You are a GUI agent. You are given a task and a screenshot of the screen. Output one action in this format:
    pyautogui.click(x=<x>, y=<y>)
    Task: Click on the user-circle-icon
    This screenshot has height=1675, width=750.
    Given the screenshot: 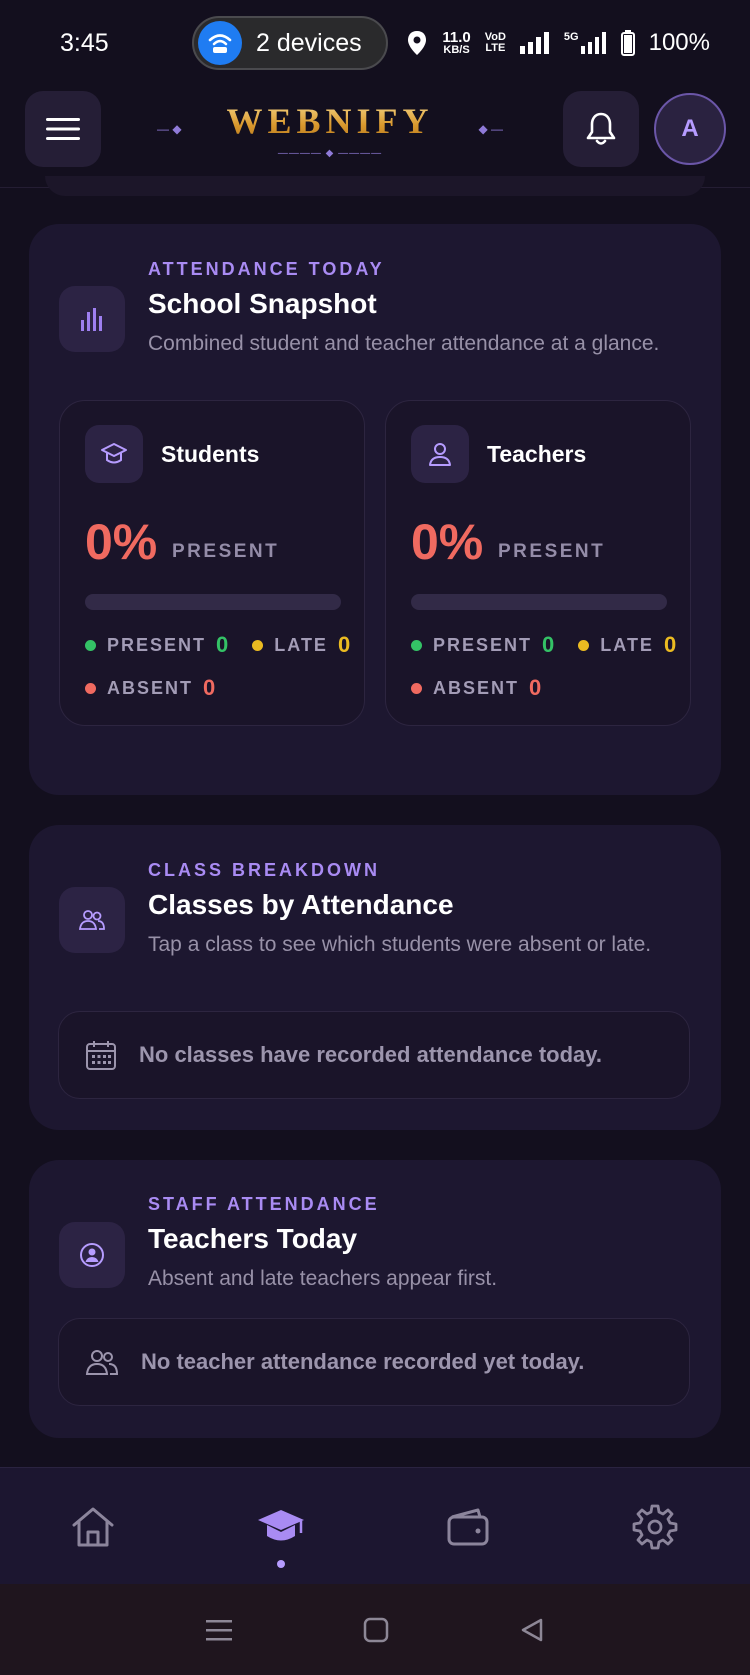 What is the action you would take?
    pyautogui.click(x=92, y=1255)
    